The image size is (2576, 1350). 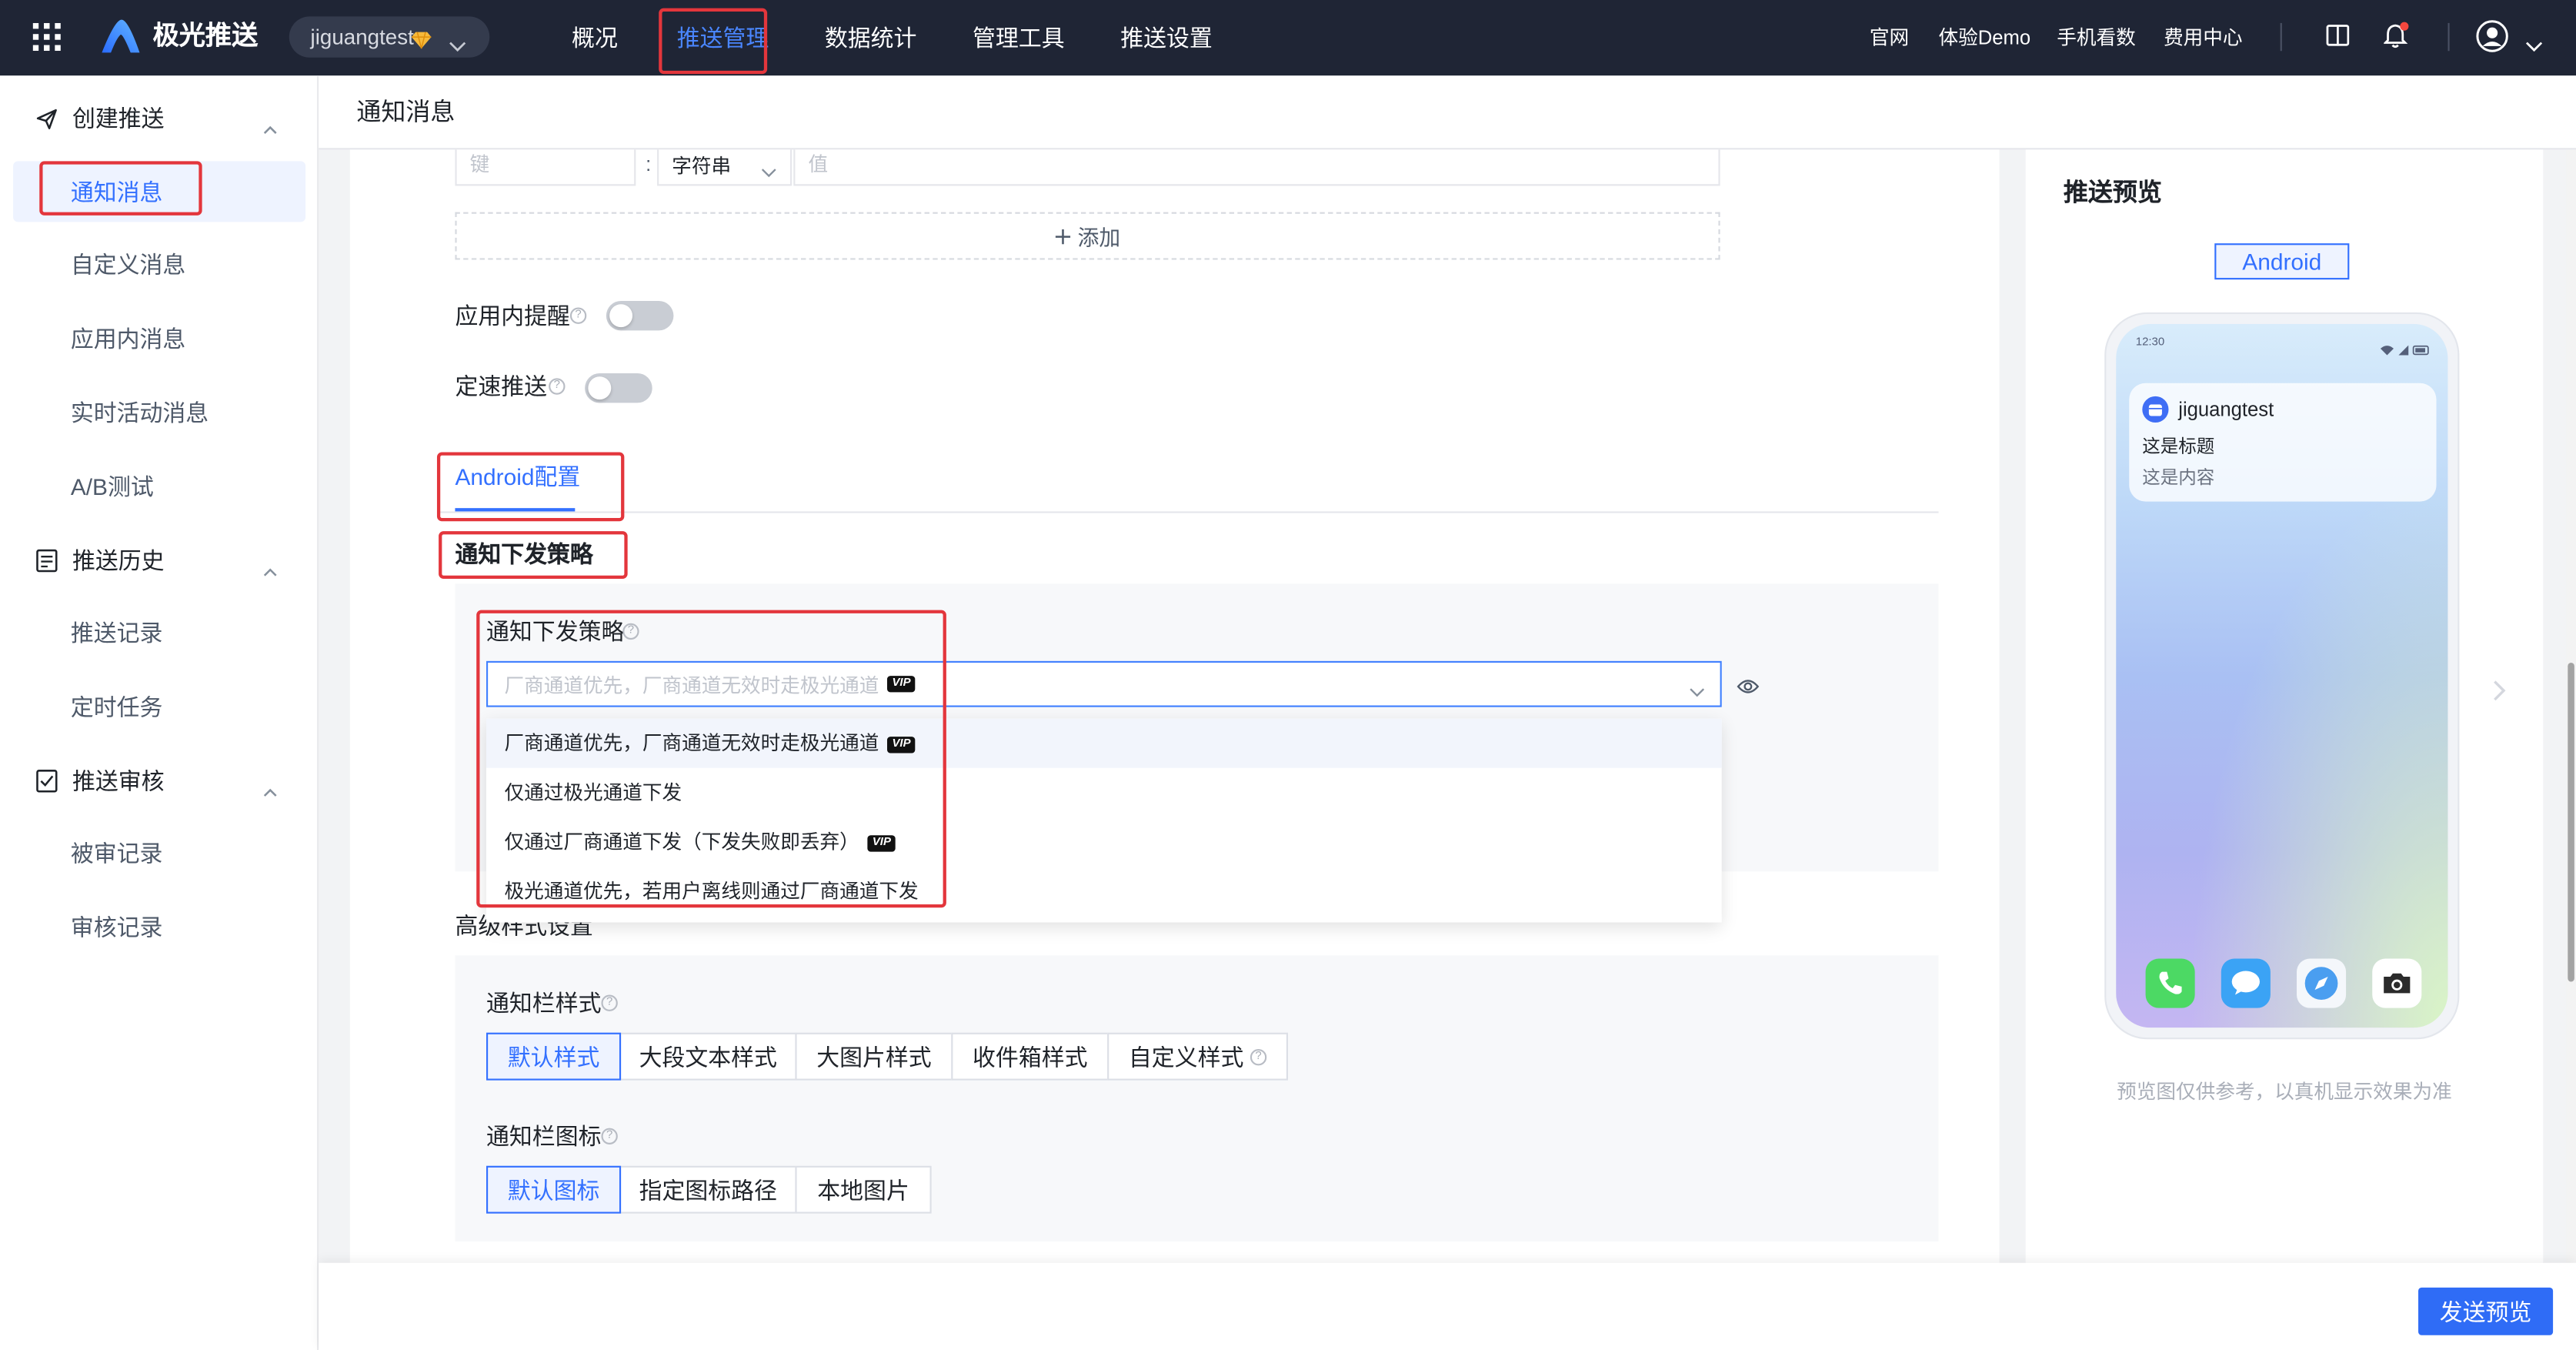 I want to click on style-option-inbox: 收件箱样式, so click(x=1030, y=1056).